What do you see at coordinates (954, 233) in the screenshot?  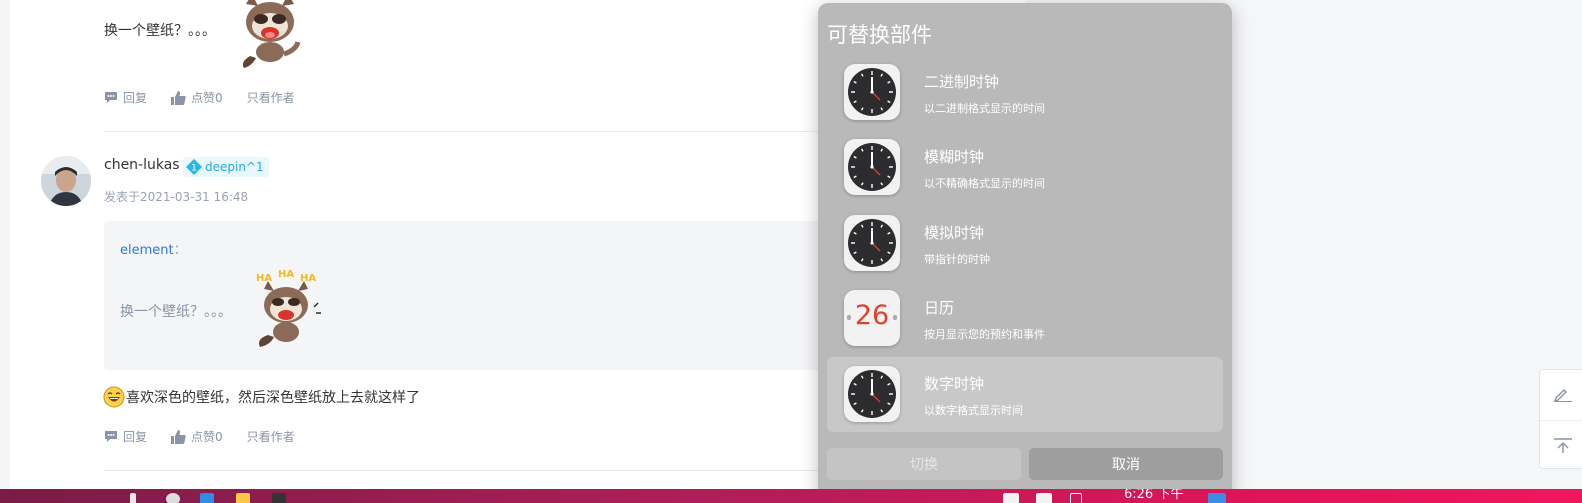 I see `widget-name: 模拟时钟` at bounding box center [954, 233].